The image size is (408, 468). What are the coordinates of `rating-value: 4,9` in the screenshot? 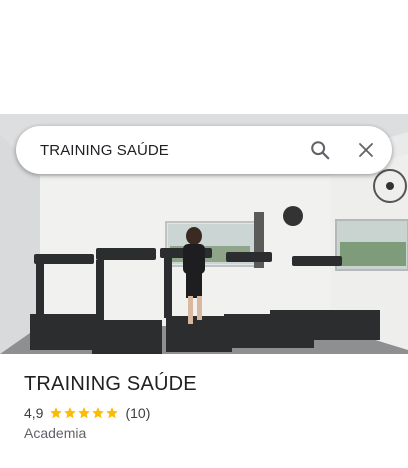 It's located at (34, 413).